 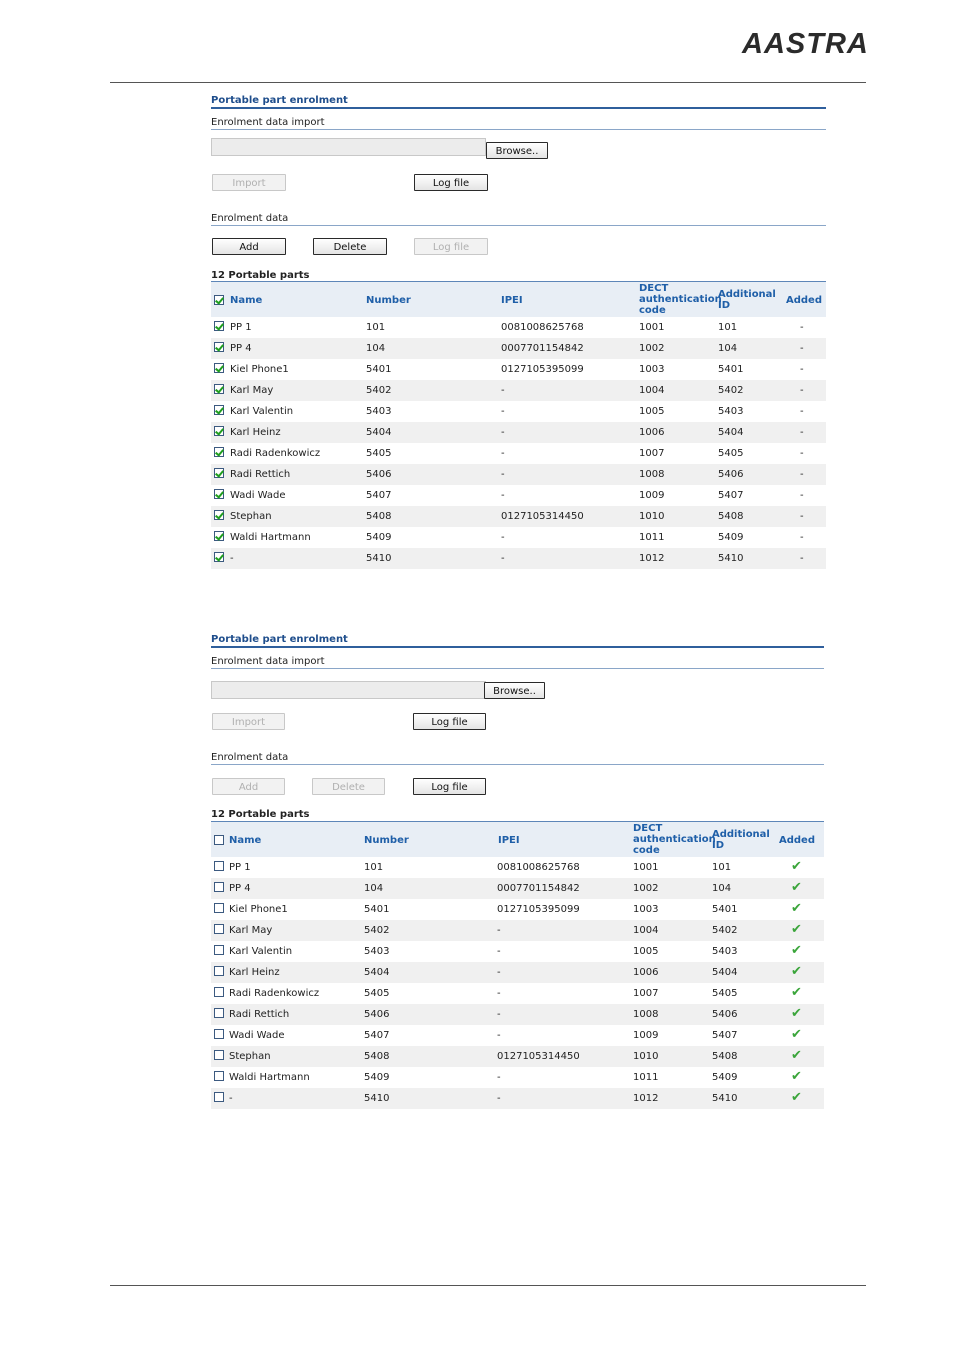 I want to click on cell-number: 5401, so click(x=377, y=909).